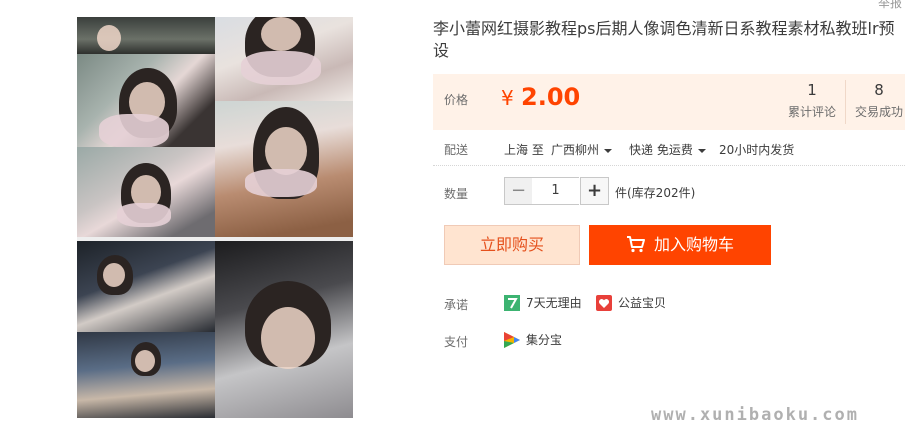  Describe the element at coordinates (456, 342) in the screenshot. I see `payment-label: 支付` at that location.